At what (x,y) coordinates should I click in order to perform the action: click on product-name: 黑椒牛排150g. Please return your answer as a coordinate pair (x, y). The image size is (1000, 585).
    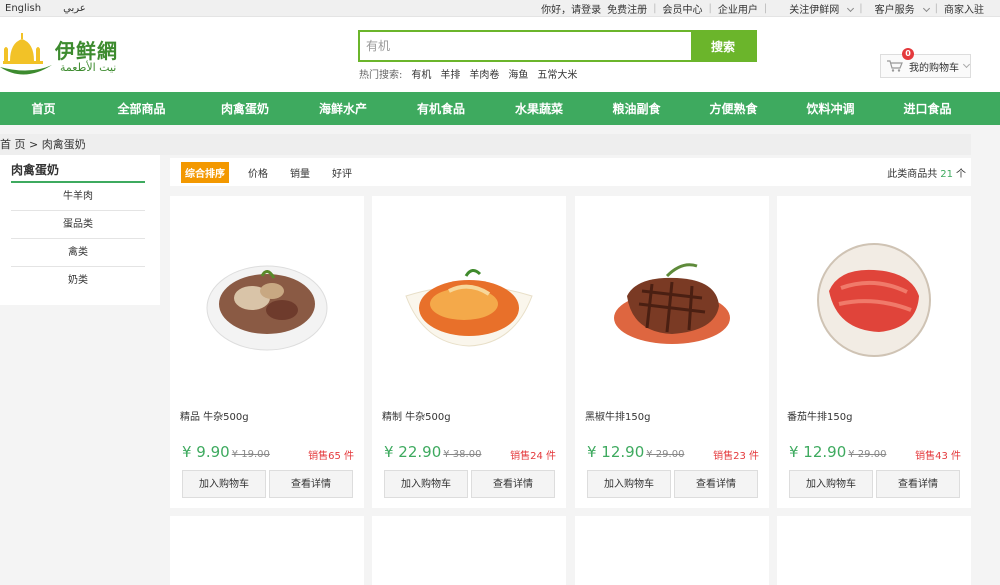
    Looking at the image, I should click on (617, 415).